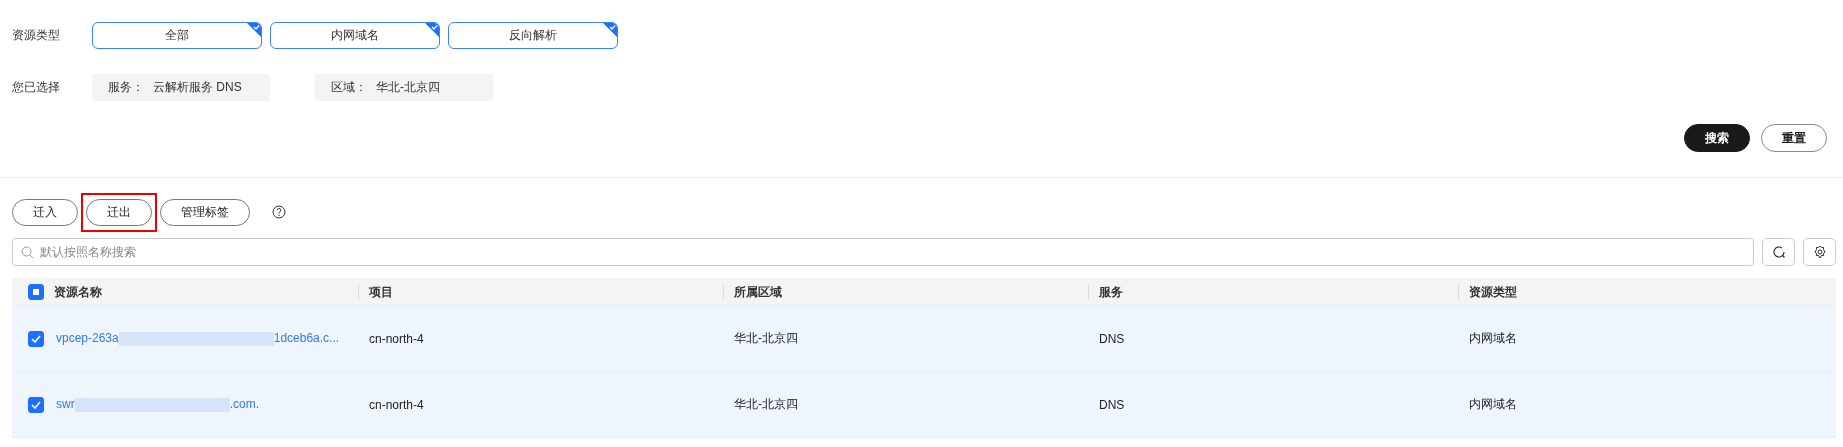 The width and height of the screenshot is (1843, 447). I want to click on refresh-icon, so click(1778, 252).